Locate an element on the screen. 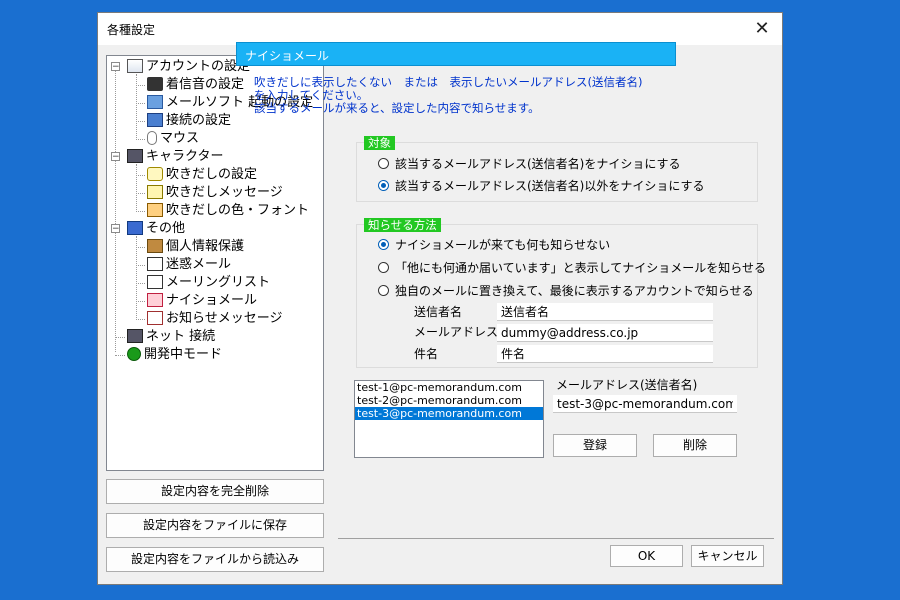 The image size is (900, 600). tree-item-label: 開発中モード is located at coordinates (183, 354).